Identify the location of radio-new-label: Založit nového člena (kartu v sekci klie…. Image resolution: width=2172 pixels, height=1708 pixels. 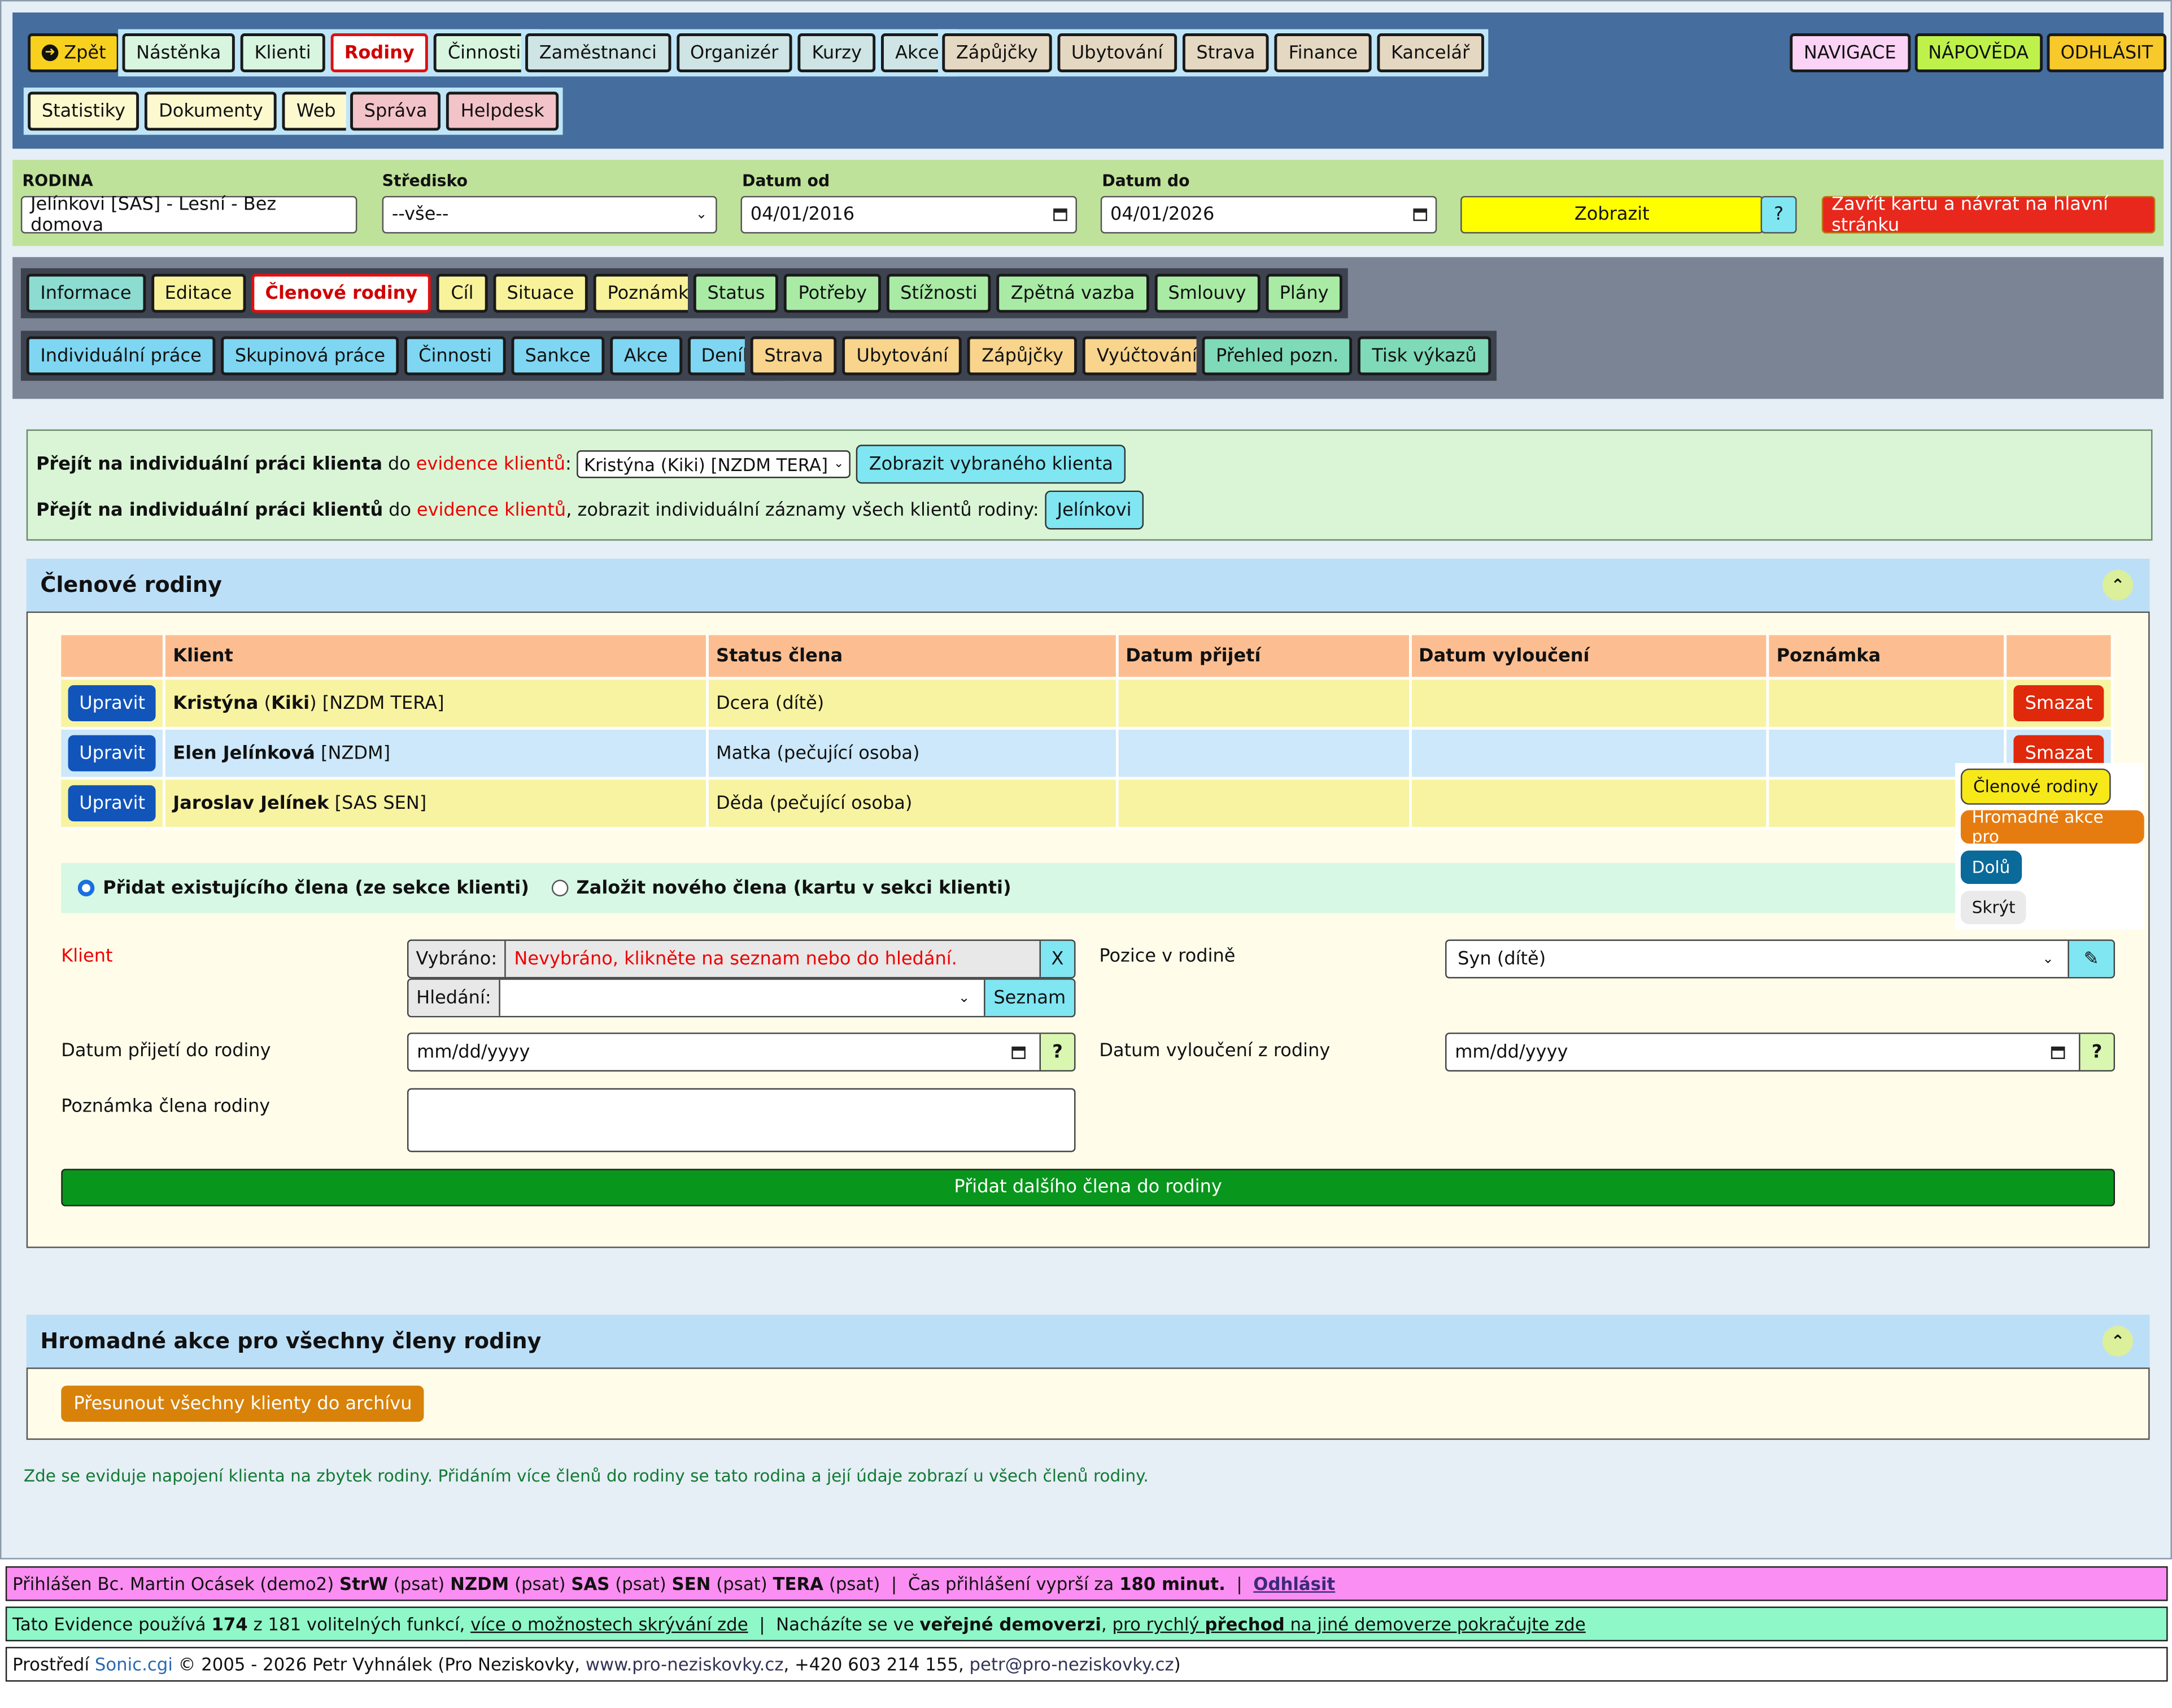
(794, 888).